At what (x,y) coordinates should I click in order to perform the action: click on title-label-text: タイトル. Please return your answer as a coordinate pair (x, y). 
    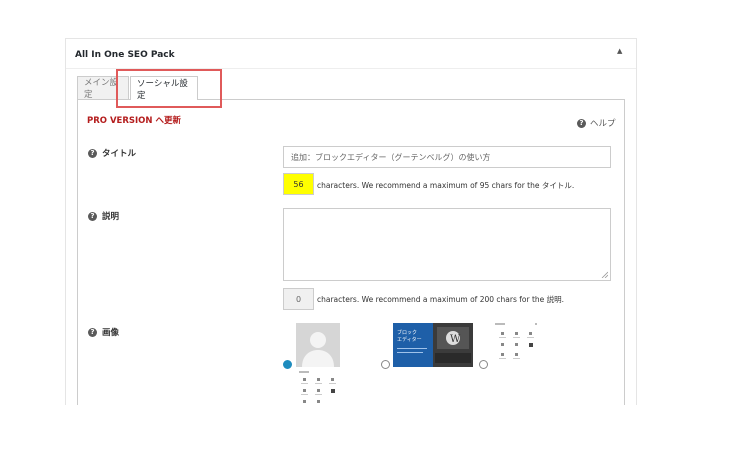
    Looking at the image, I should click on (119, 154).